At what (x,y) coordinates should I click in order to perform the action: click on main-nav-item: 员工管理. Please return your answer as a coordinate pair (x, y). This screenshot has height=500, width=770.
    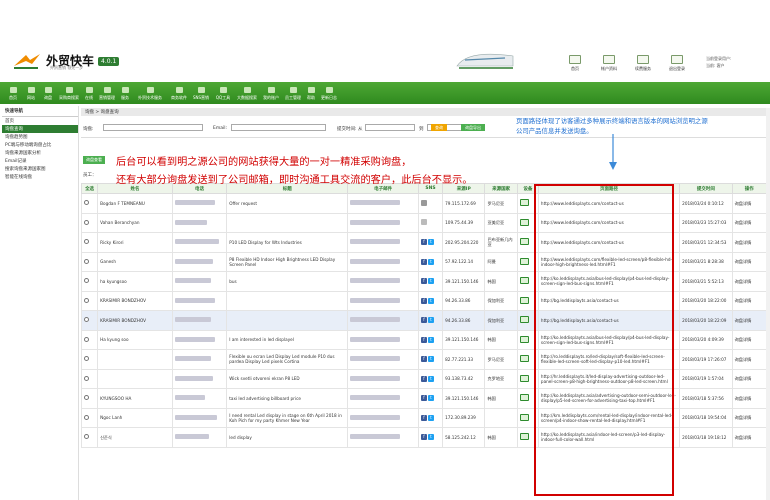
    Looking at the image, I should click on (293, 94).